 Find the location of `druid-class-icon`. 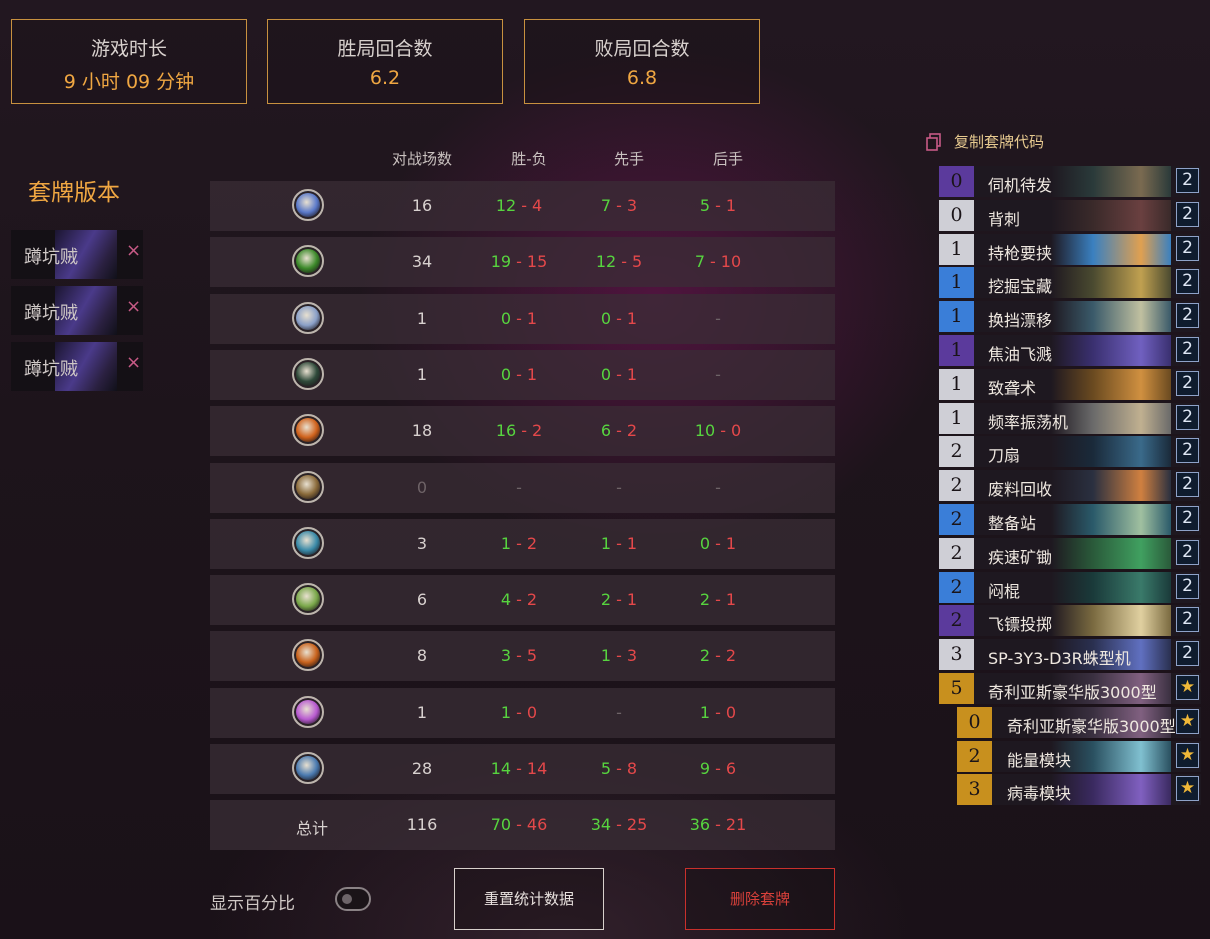

druid-class-icon is located at coordinates (308, 317).